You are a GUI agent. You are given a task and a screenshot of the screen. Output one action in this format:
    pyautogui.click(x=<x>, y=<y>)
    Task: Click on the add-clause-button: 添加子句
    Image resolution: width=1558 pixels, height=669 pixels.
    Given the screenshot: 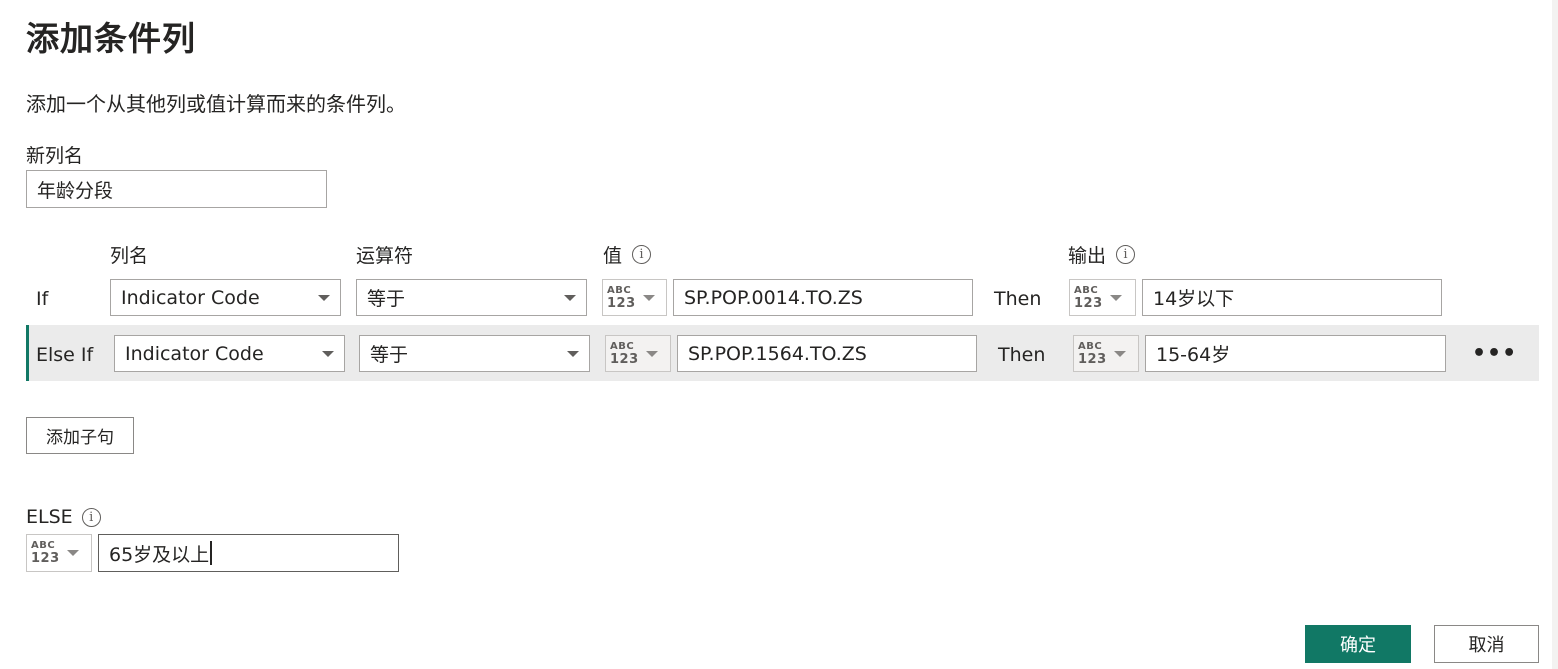 What is the action you would take?
    pyautogui.click(x=80, y=435)
    